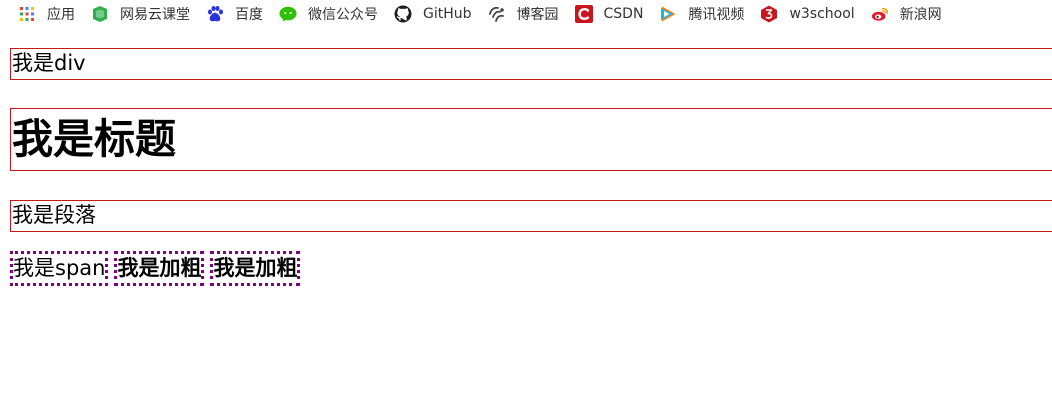 Image resolution: width=1052 pixels, height=403 pixels. I want to click on bookmark-label: 博客园, so click(537, 15).